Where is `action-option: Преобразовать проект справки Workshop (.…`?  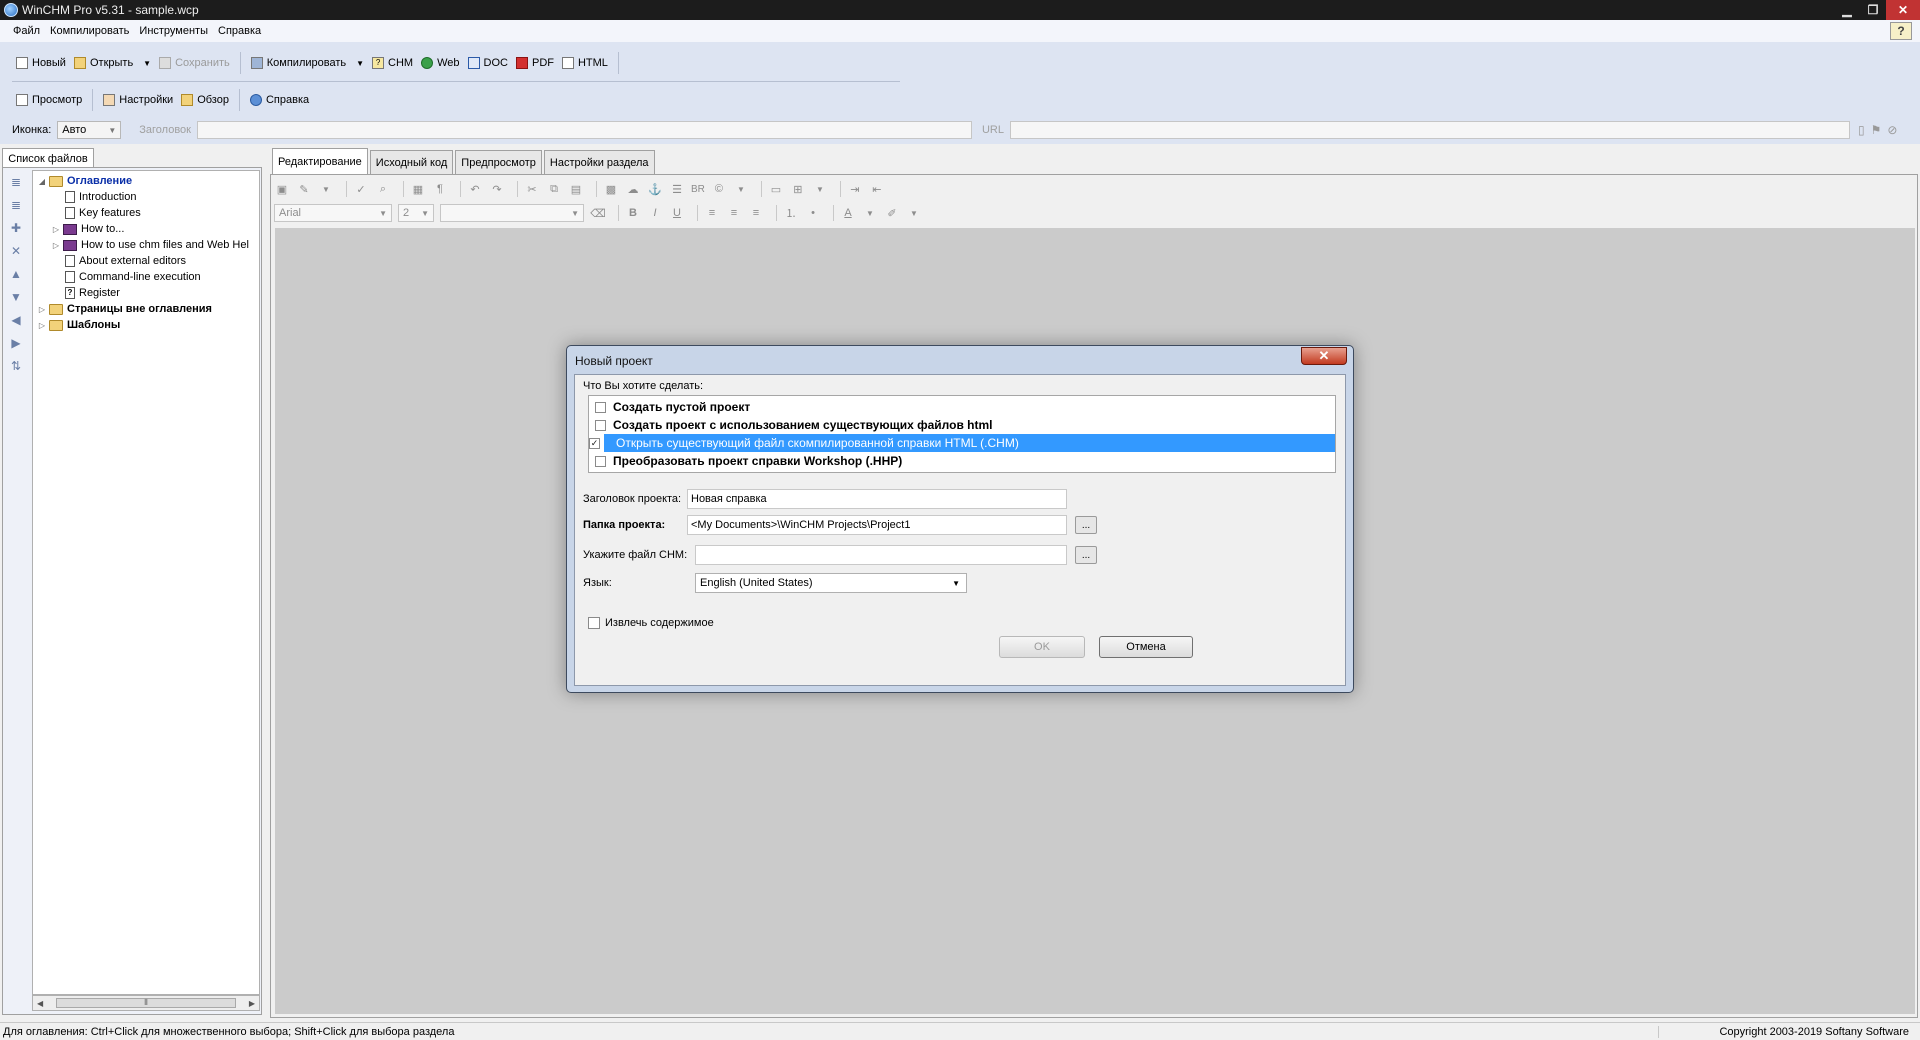
action-option: Преобразовать проект справки Workshop (.… is located at coordinates (962, 461).